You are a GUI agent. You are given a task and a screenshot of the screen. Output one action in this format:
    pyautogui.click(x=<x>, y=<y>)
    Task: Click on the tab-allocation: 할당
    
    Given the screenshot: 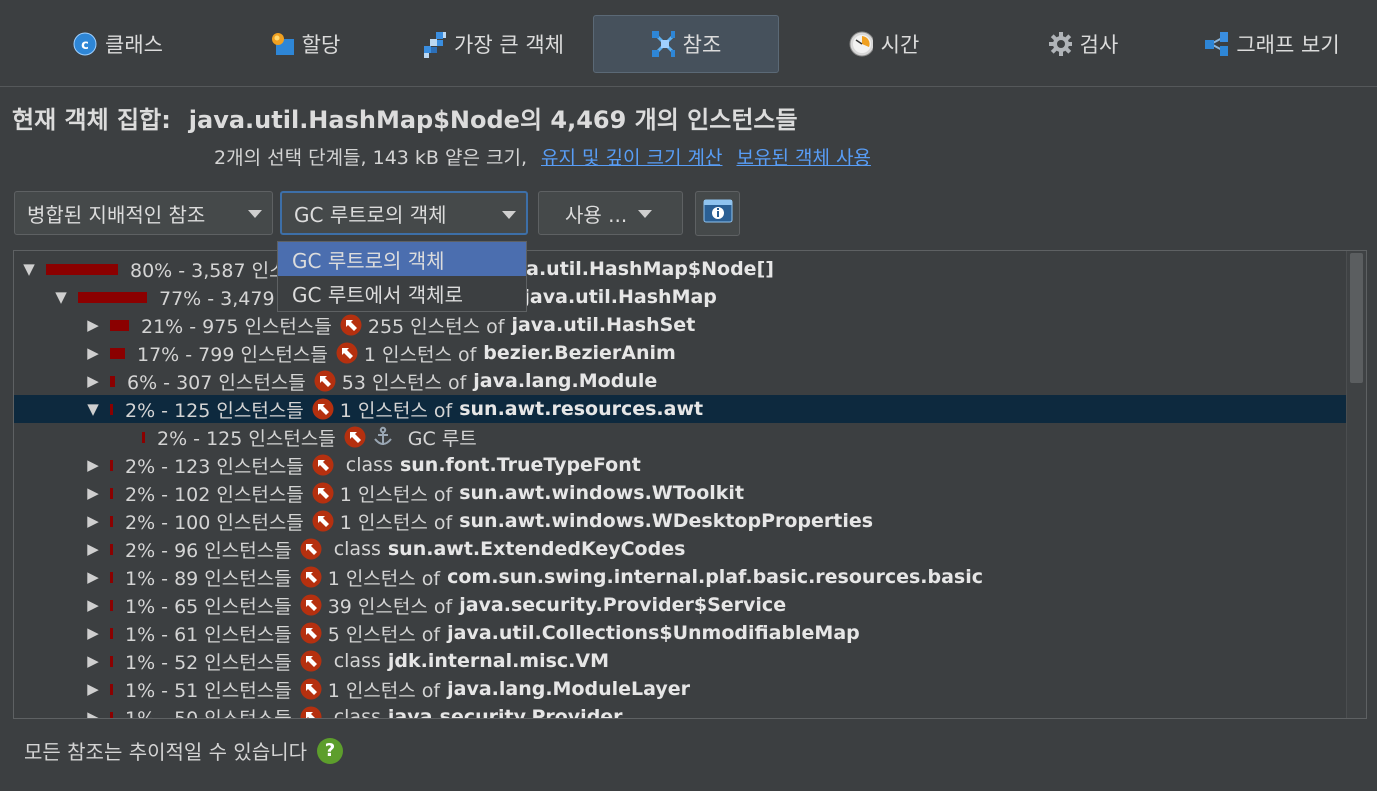 What is the action you would take?
    pyautogui.click(x=305, y=44)
    